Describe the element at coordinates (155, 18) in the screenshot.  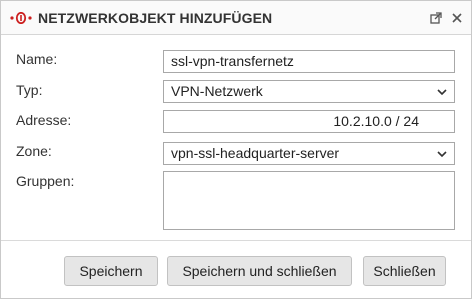
I see `dialog-title: NETZWERKOBJEKT HINZUFÜGEN` at that location.